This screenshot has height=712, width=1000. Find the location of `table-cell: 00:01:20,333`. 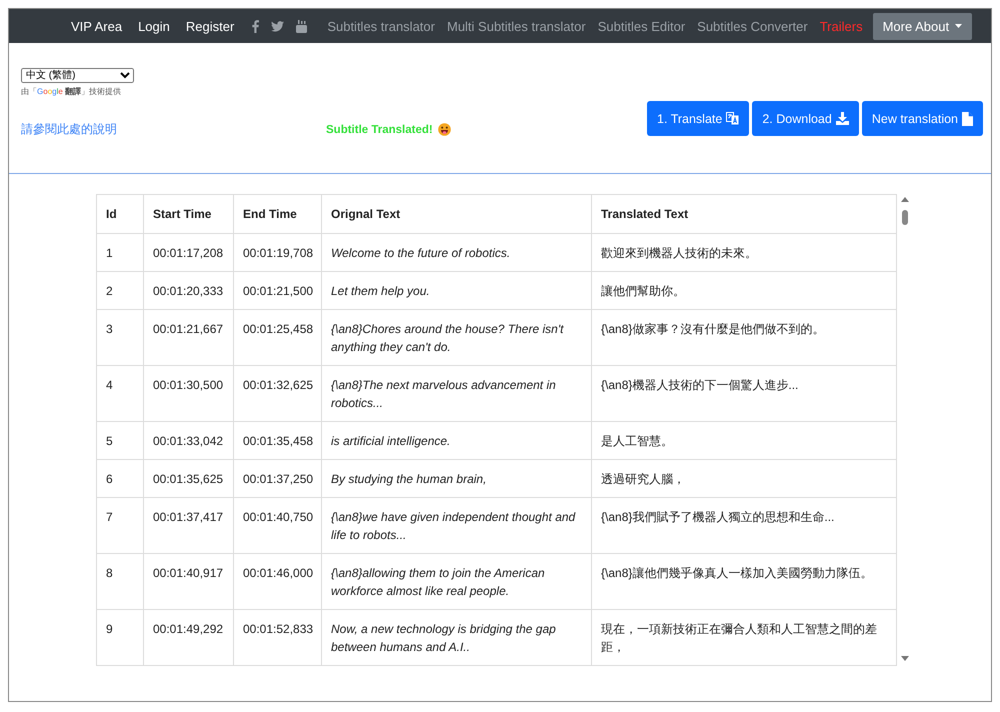

table-cell: 00:01:20,333 is located at coordinates (189, 291).